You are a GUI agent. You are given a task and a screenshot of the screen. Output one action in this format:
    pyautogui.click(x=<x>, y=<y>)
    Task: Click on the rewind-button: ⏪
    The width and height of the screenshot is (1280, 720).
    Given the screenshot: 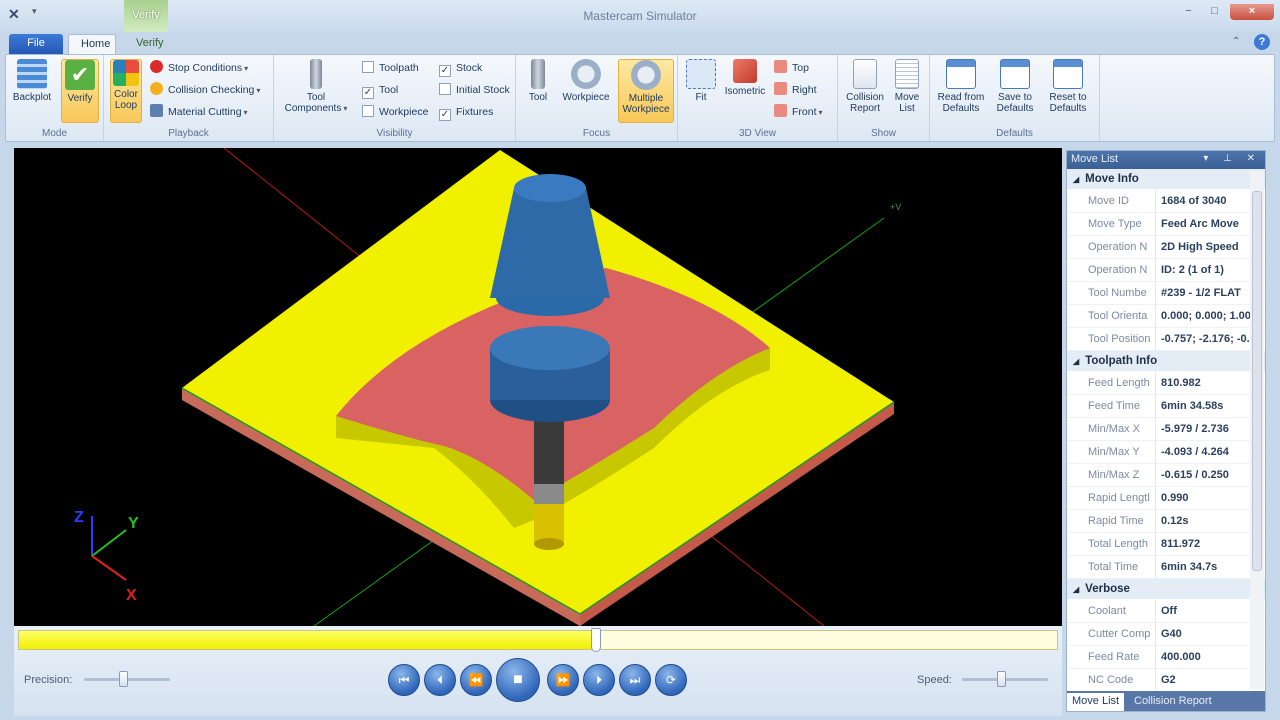 What is the action you would take?
    pyautogui.click(x=476, y=680)
    